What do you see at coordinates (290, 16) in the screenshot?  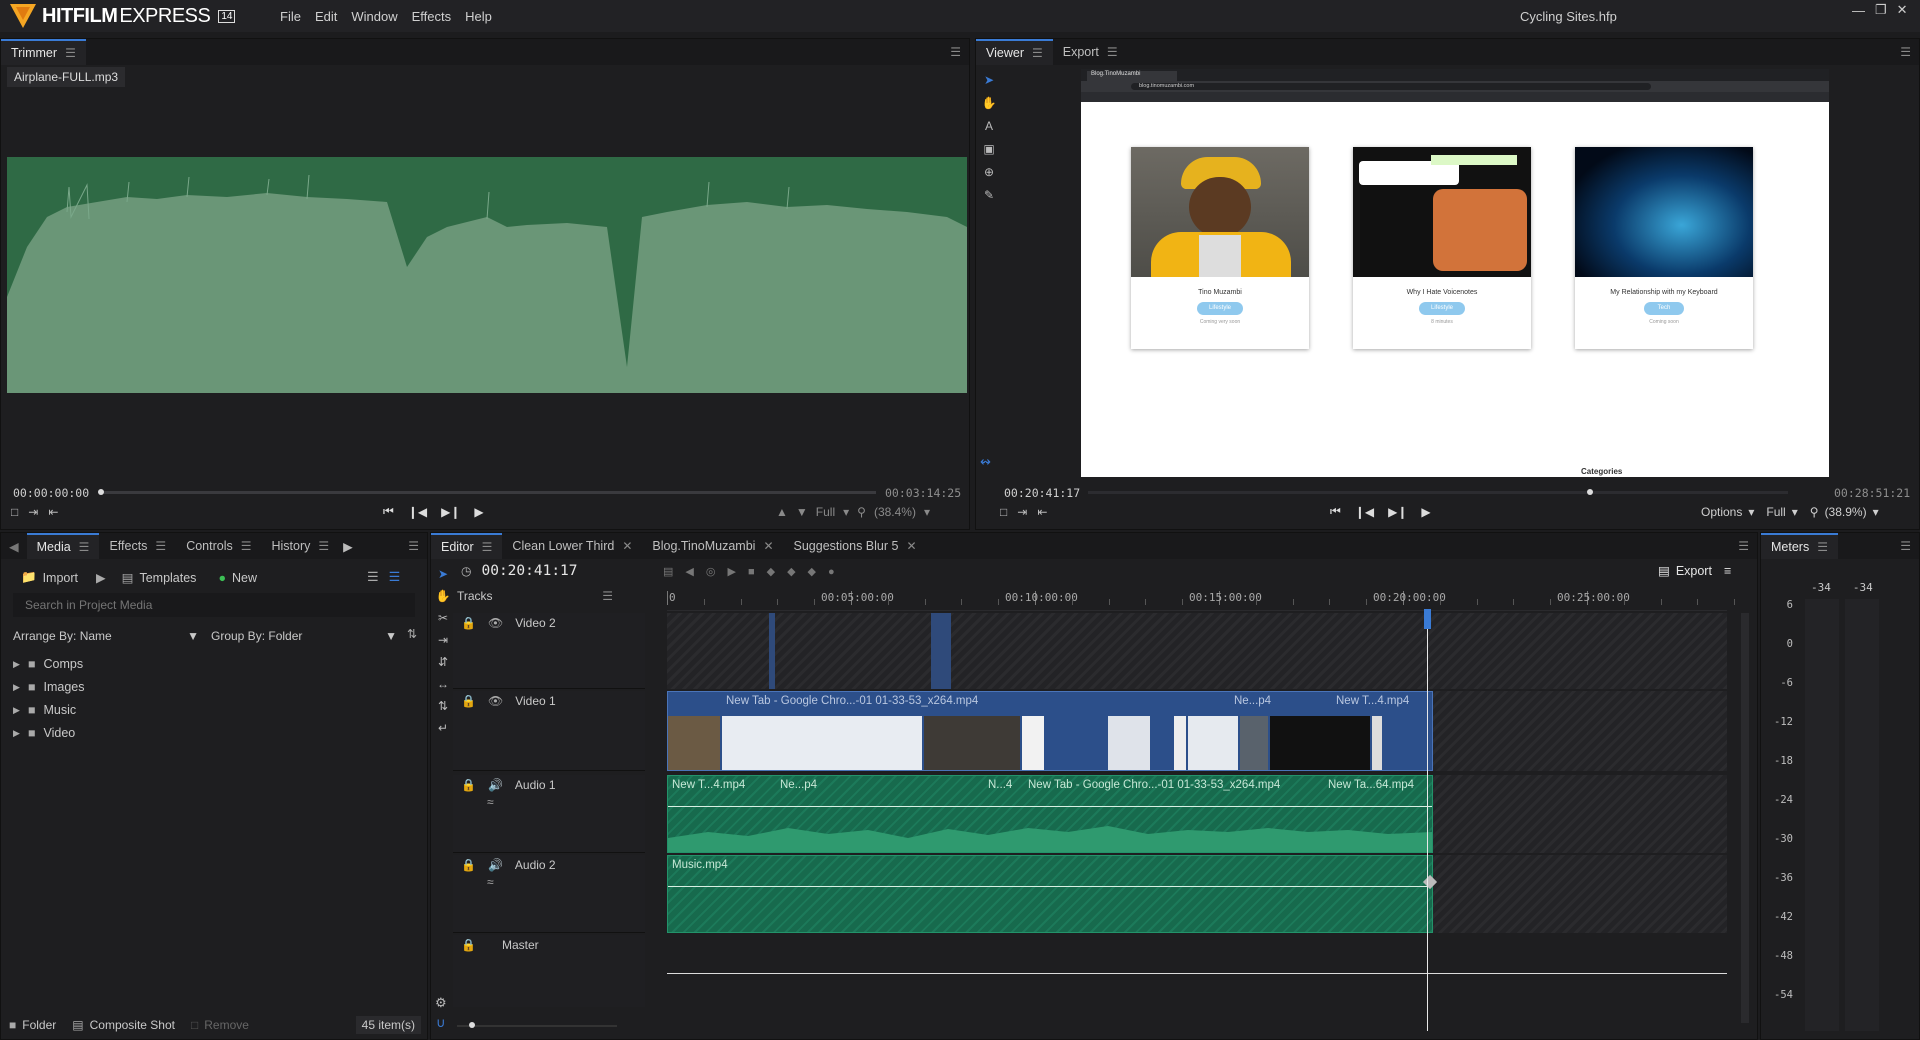 I see `menu-file: File` at bounding box center [290, 16].